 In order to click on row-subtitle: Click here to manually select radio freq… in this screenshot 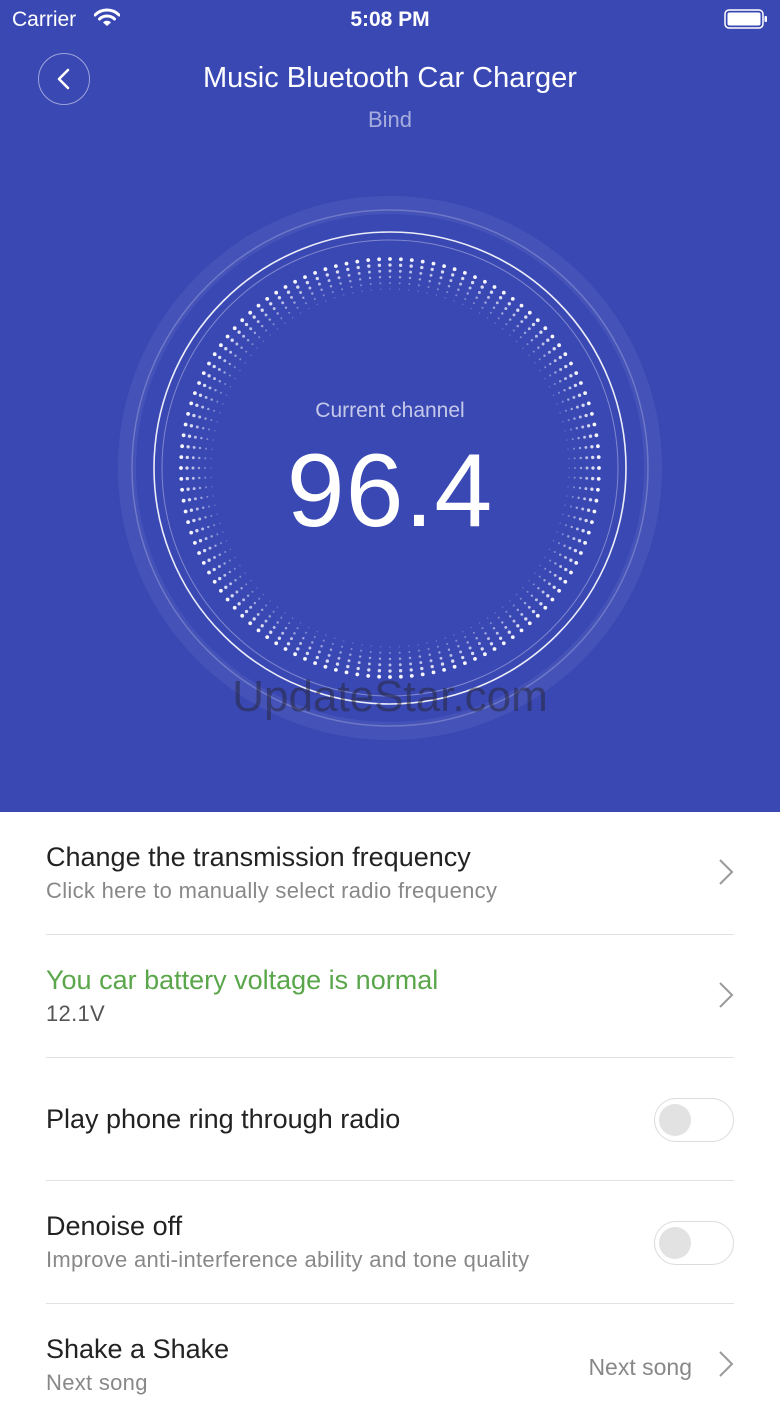, I will do `click(272, 890)`.